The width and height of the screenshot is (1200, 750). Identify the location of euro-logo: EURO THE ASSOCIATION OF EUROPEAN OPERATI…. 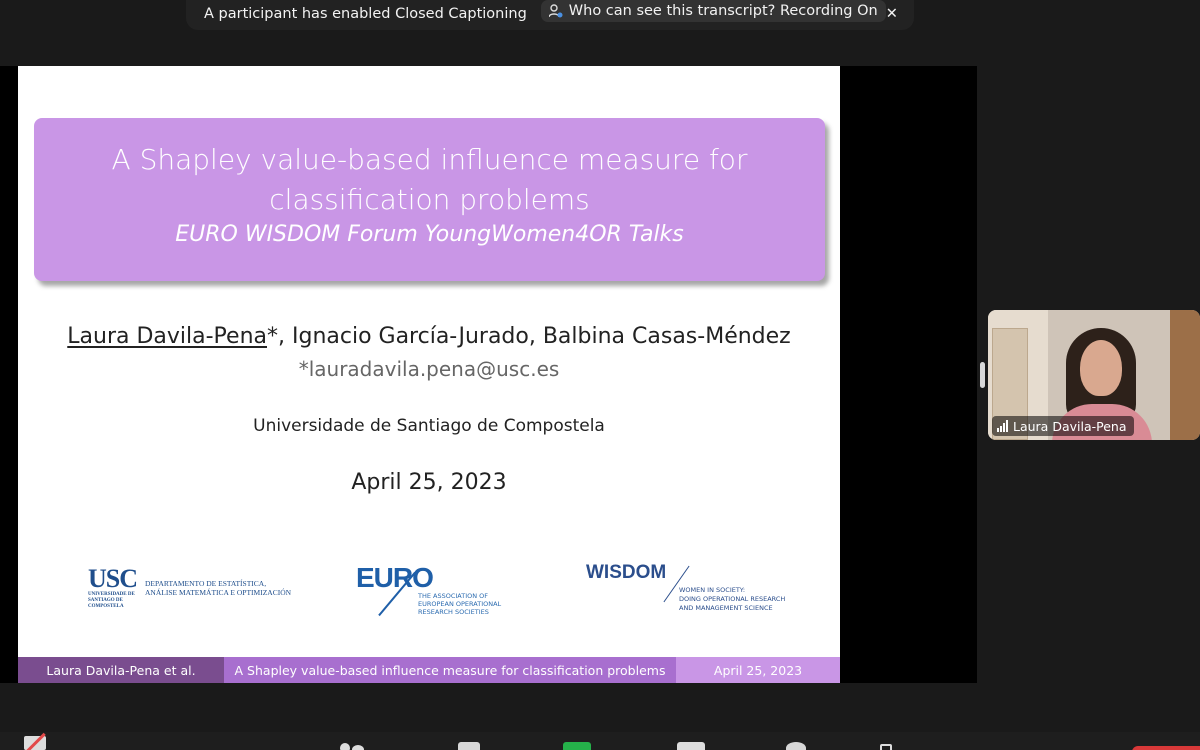
(429, 589).